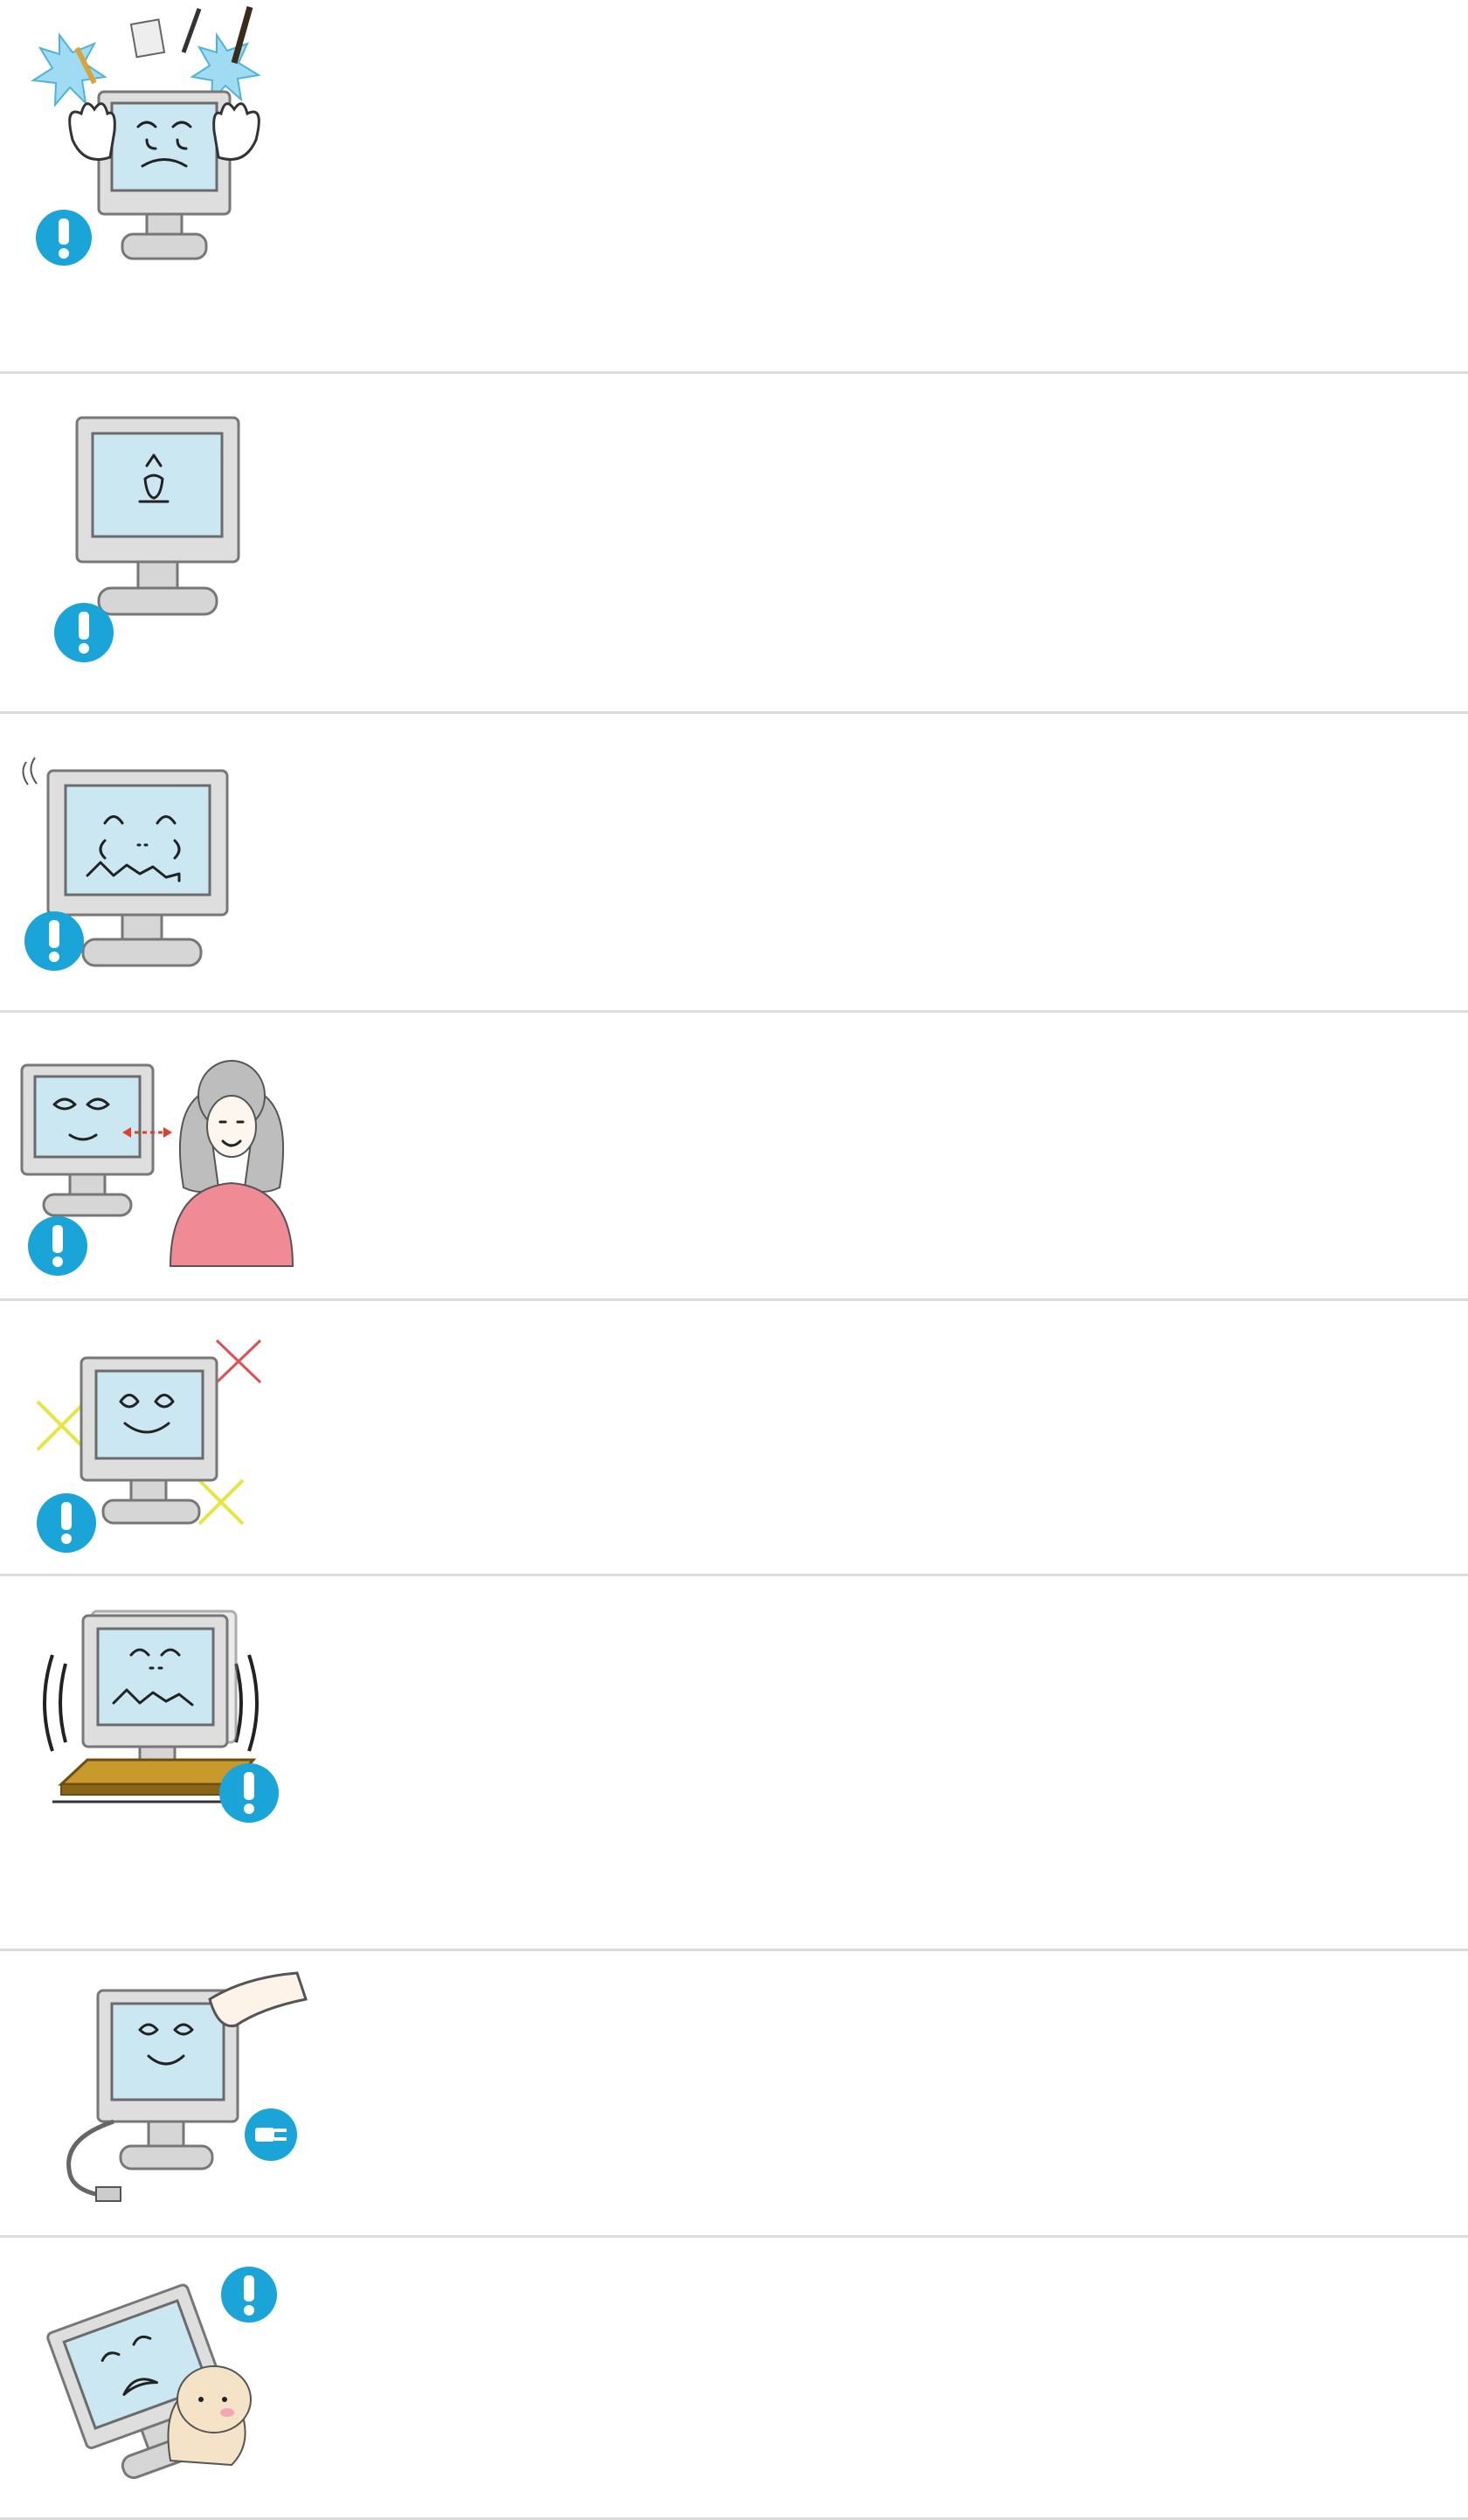 The width and height of the screenshot is (1468, 2520). Describe the element at coordinates (271, 2134) in the screenshot. I see `unplug-icon` at that location.